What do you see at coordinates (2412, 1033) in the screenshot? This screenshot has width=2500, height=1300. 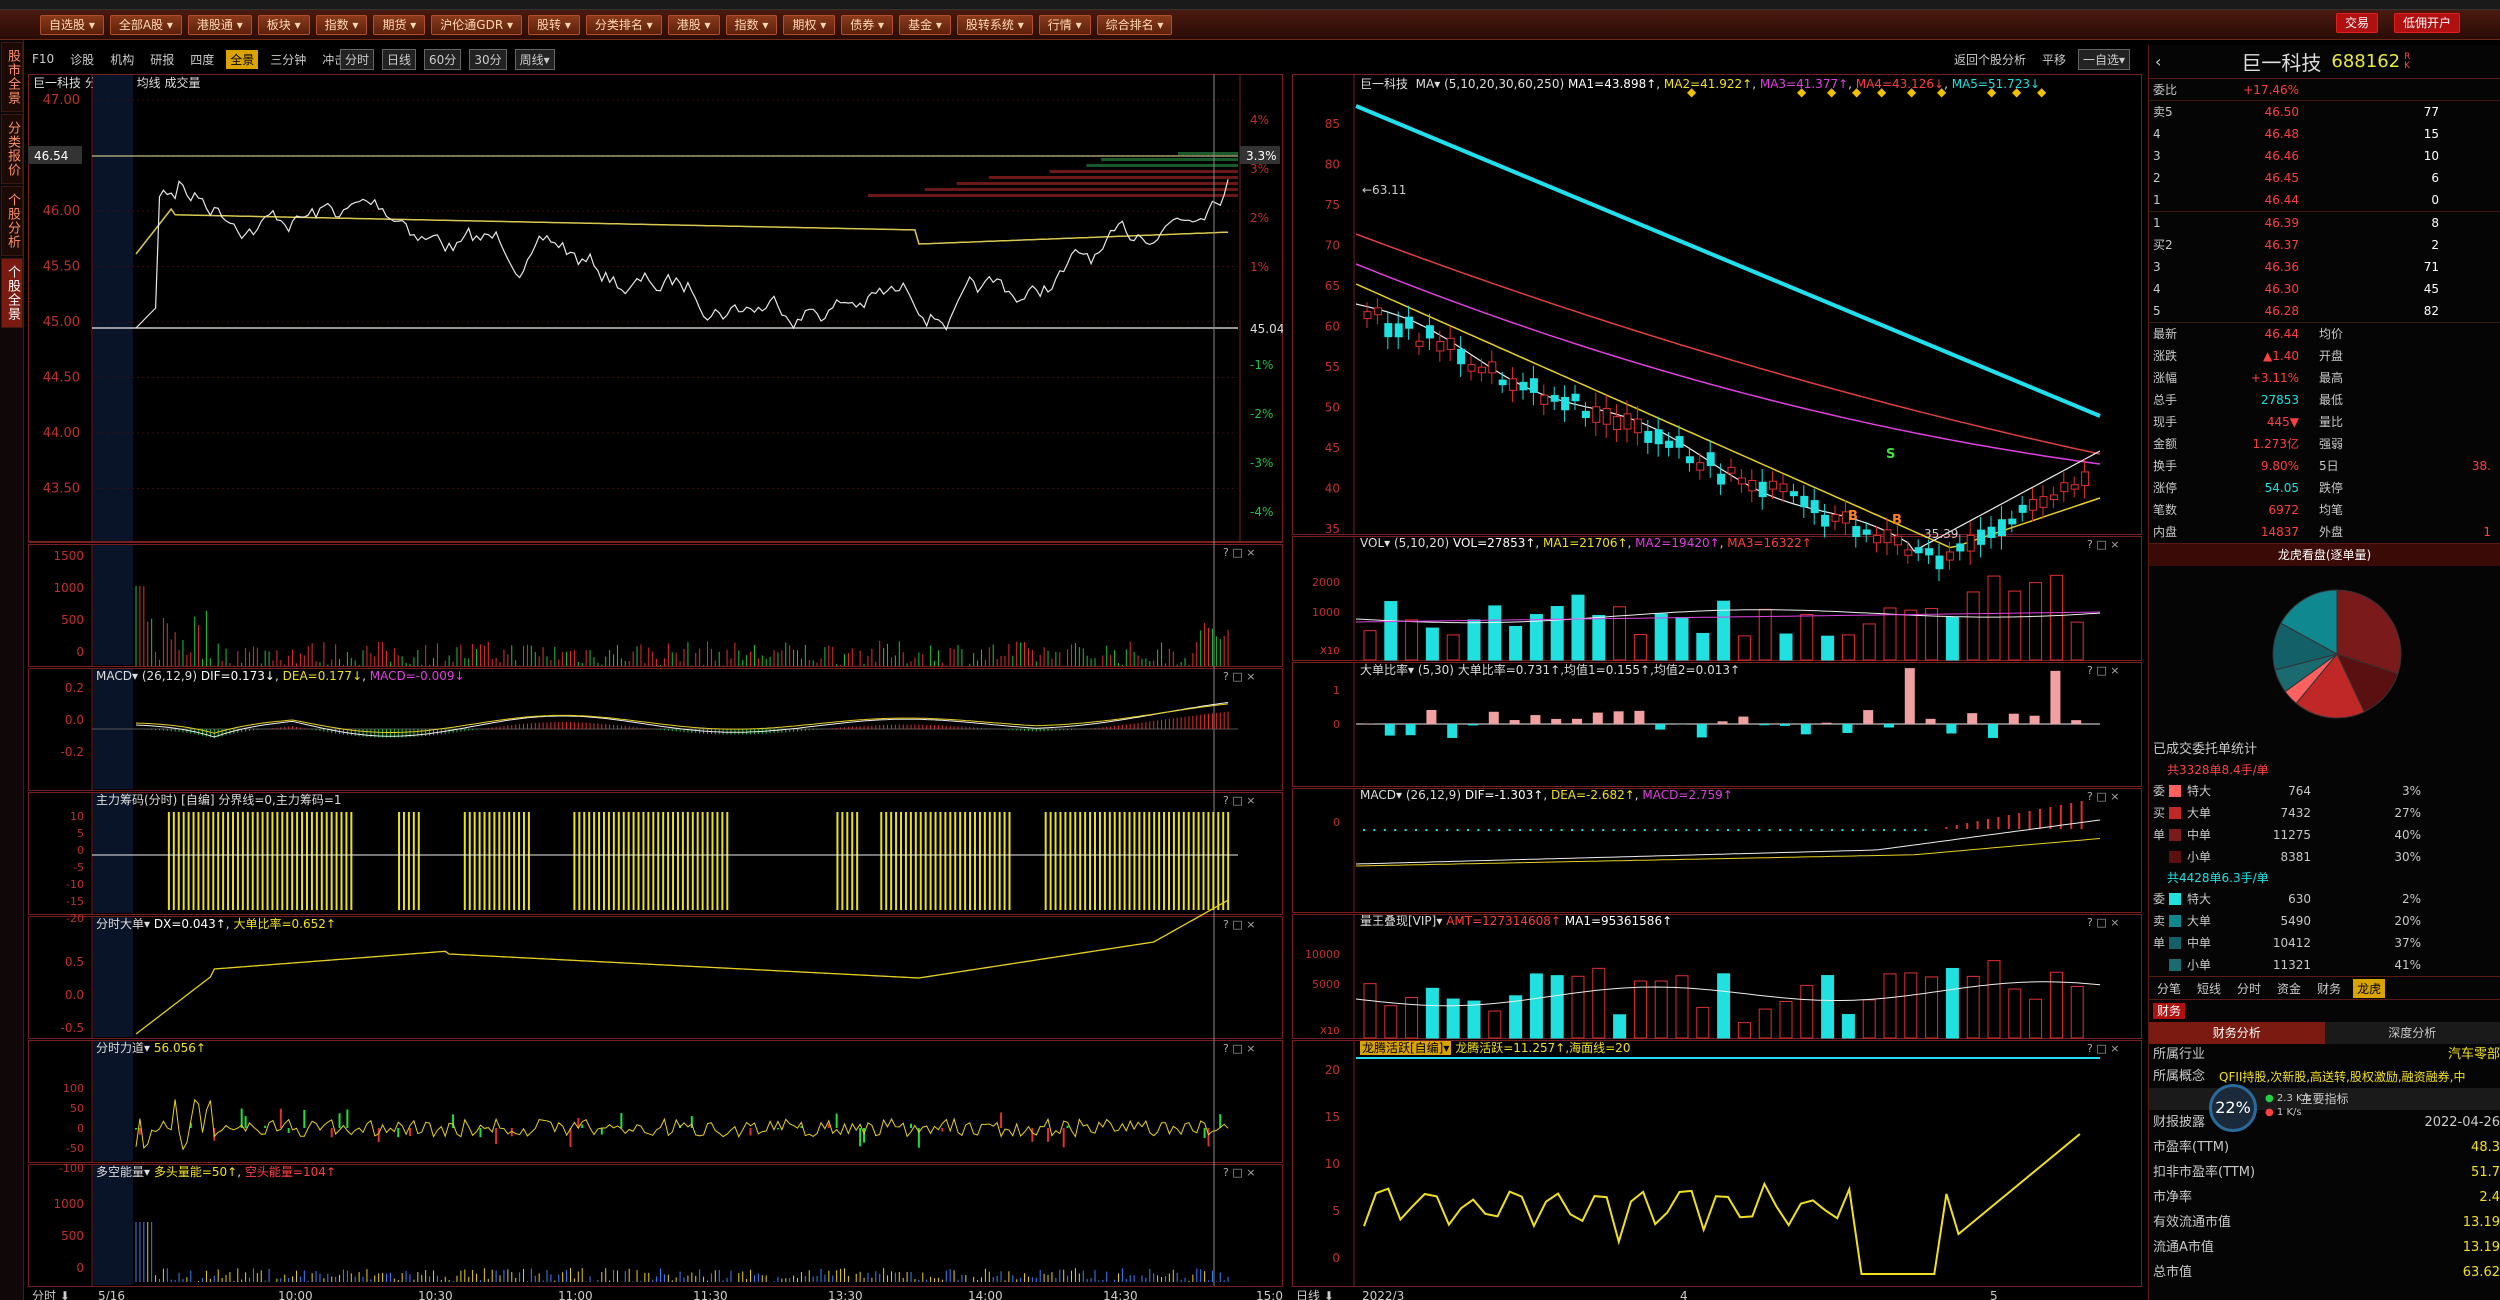 I see `deep-analysis-tab: 深度分析` at bounding box center [2412, 1033].